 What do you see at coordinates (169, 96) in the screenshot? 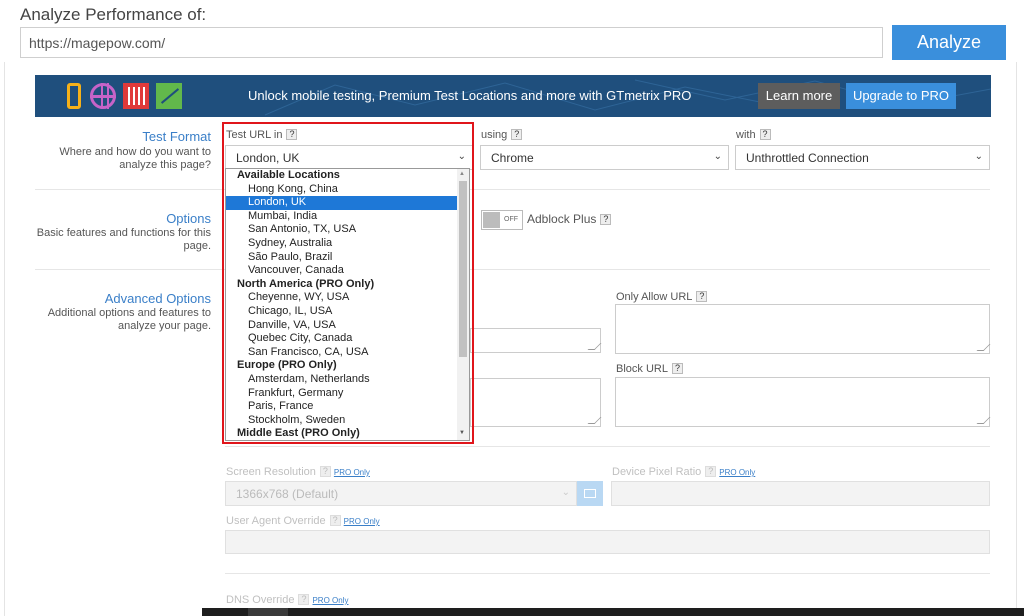
I see `chart-icon` at bounding box center [169, 96].